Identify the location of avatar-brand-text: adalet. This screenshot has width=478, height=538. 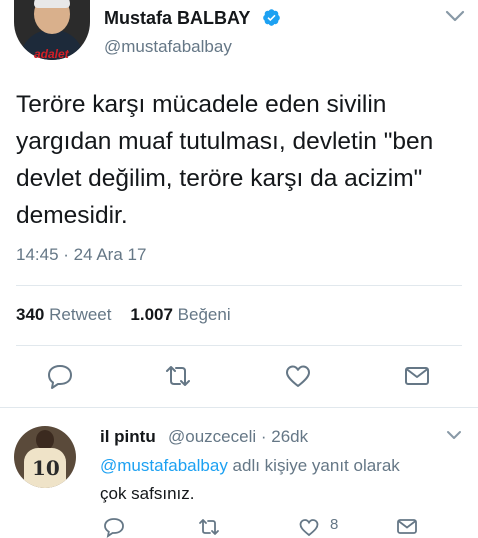
(51, 54).